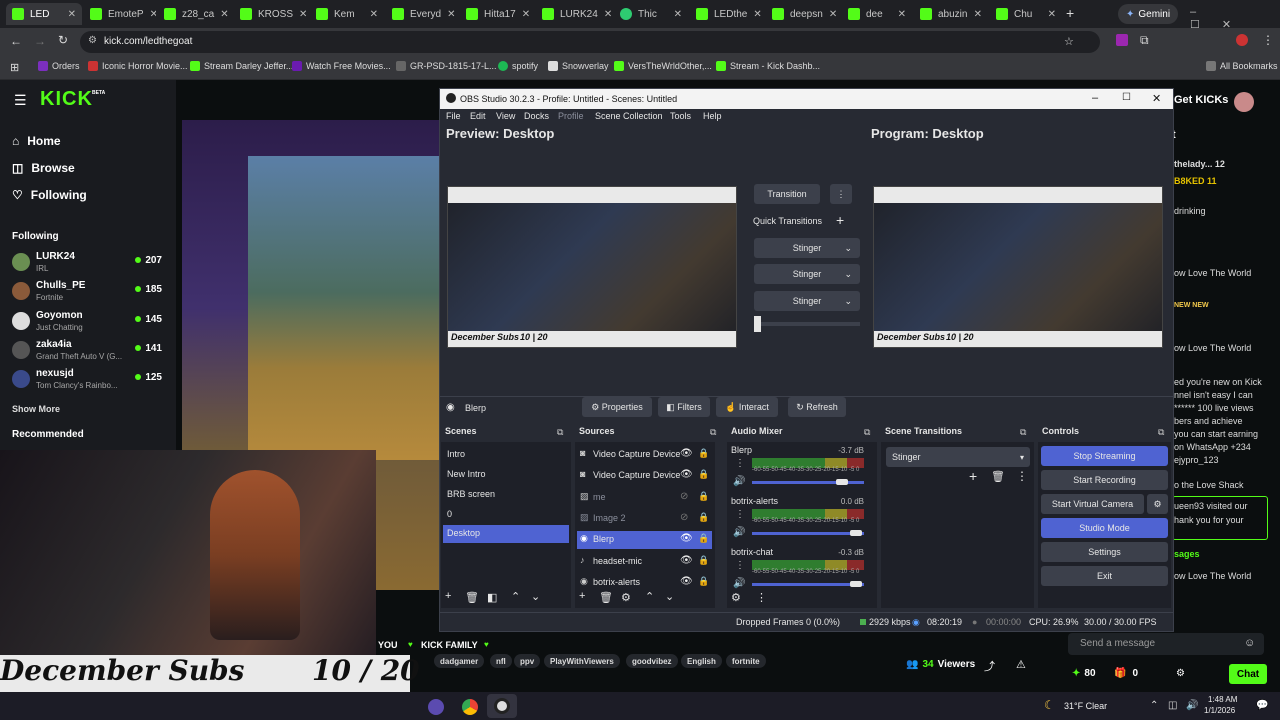 This screenshot has height=720, width=1280. What do you see at coordinates (617, 407) in the screenshot?
I see `properties-button: ⚙ Properties` at bounding box center [617, 407].